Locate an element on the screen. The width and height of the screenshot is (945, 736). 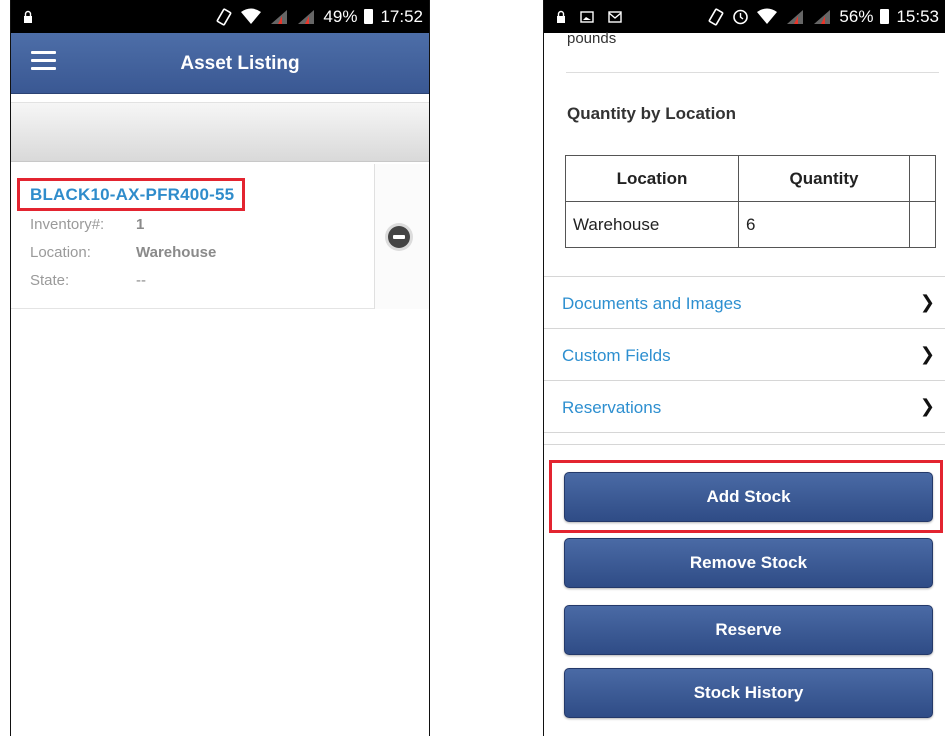
image-notification-icon is located at coordinates (587, 16).